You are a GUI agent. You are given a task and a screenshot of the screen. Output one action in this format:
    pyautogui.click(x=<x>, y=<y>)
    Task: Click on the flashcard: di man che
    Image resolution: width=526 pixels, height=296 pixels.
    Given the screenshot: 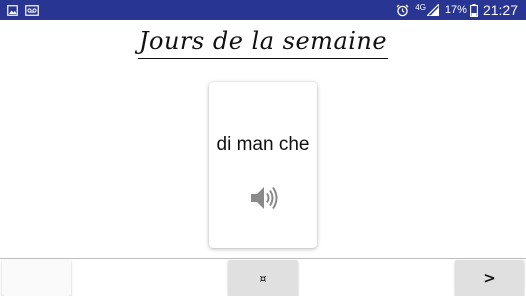 What is the action you would take?
    pyautogui.click(x=263, y=165)
    